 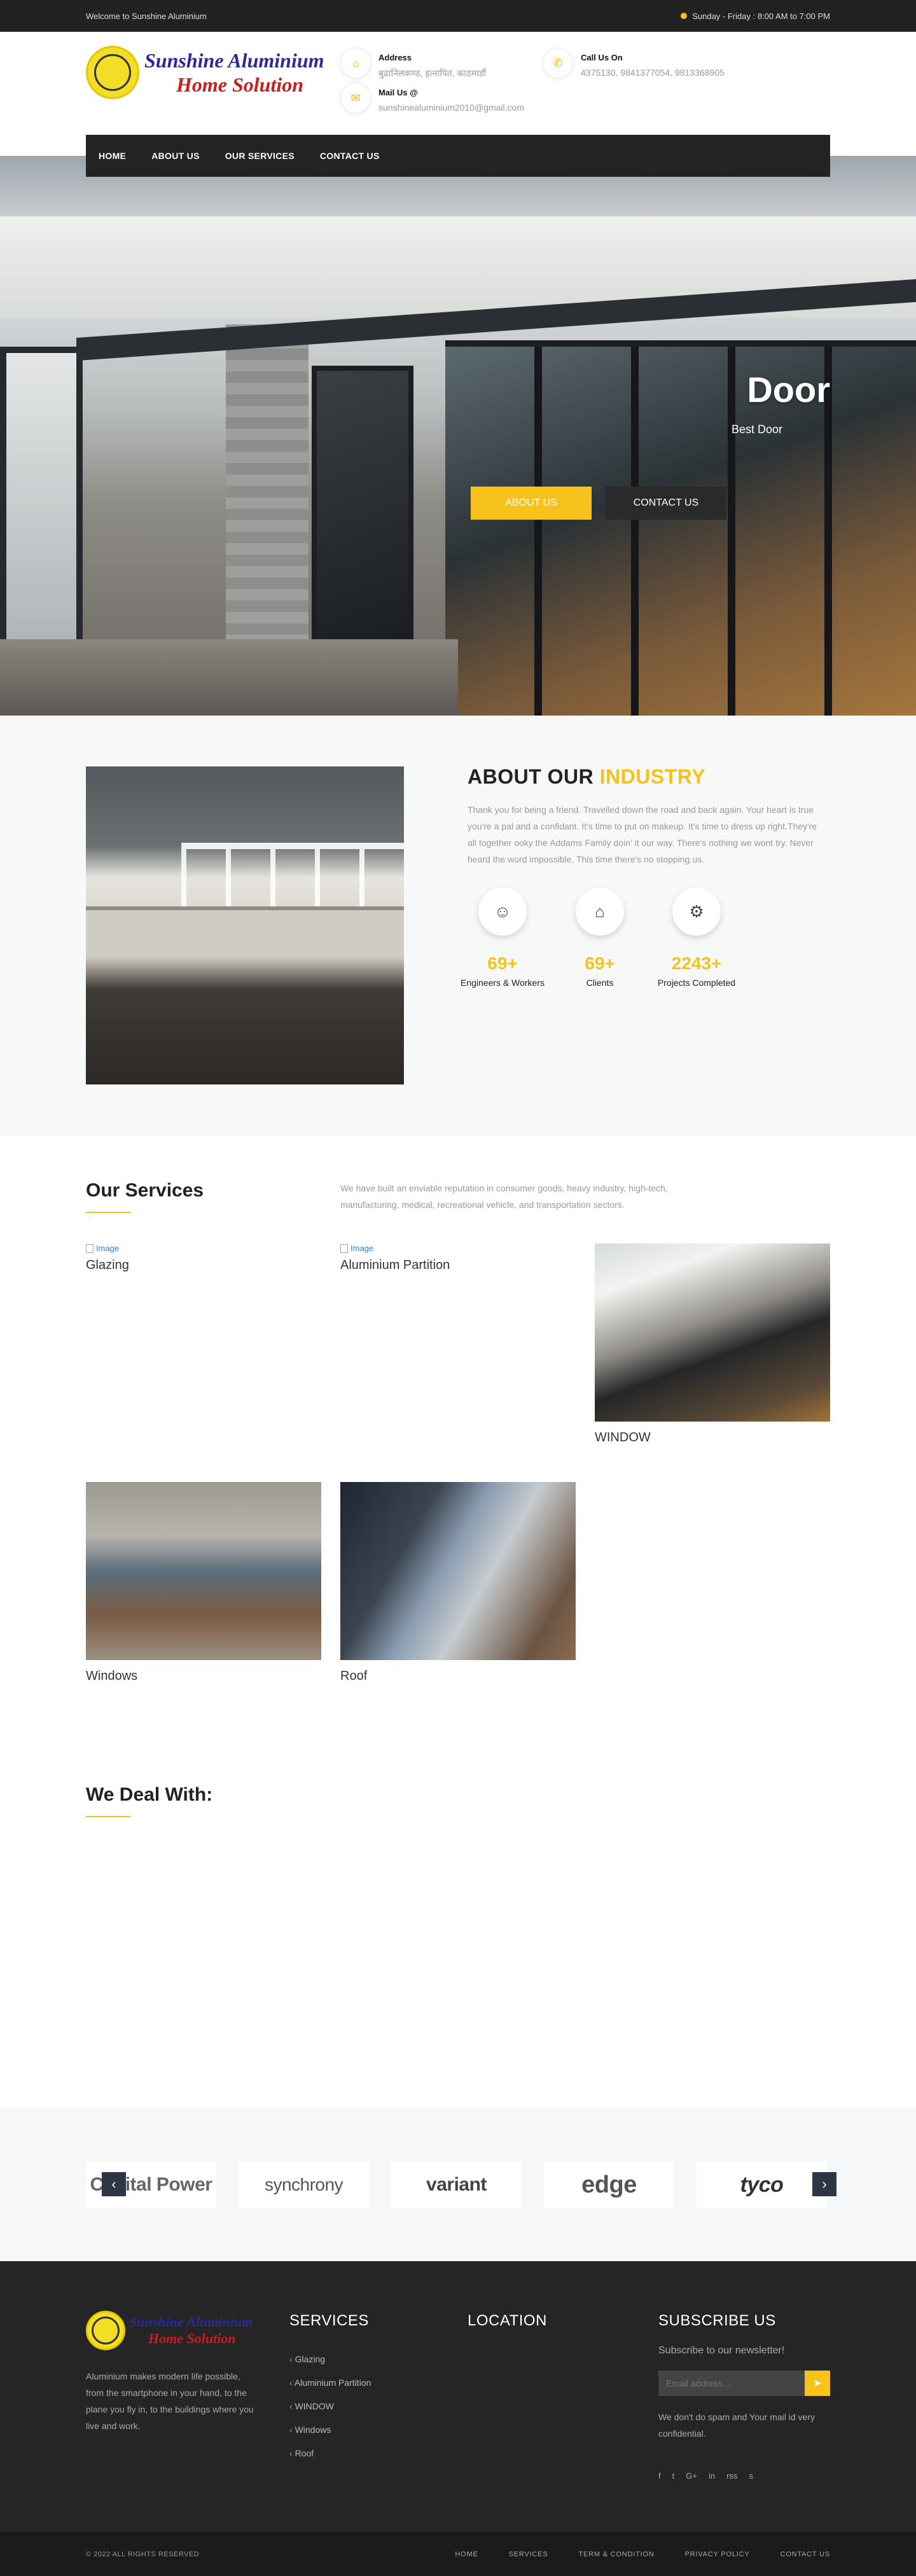 I want to click on hero-image-glass-doors, so click(x=680, y=528).